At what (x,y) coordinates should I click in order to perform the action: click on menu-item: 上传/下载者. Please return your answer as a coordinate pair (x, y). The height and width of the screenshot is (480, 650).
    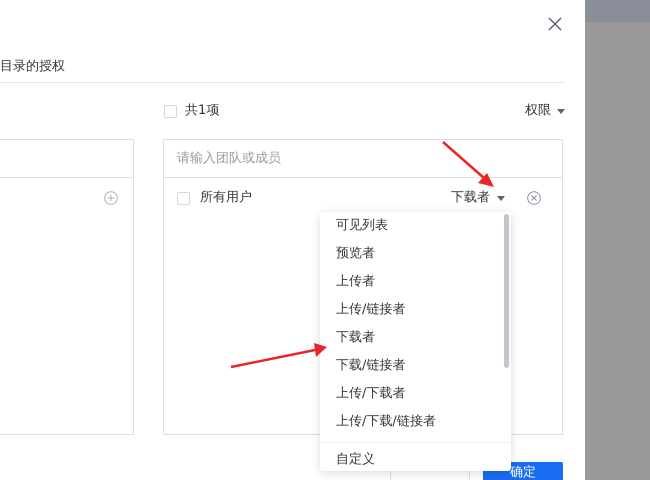
    Looking at the image, I should click on (415, 394).